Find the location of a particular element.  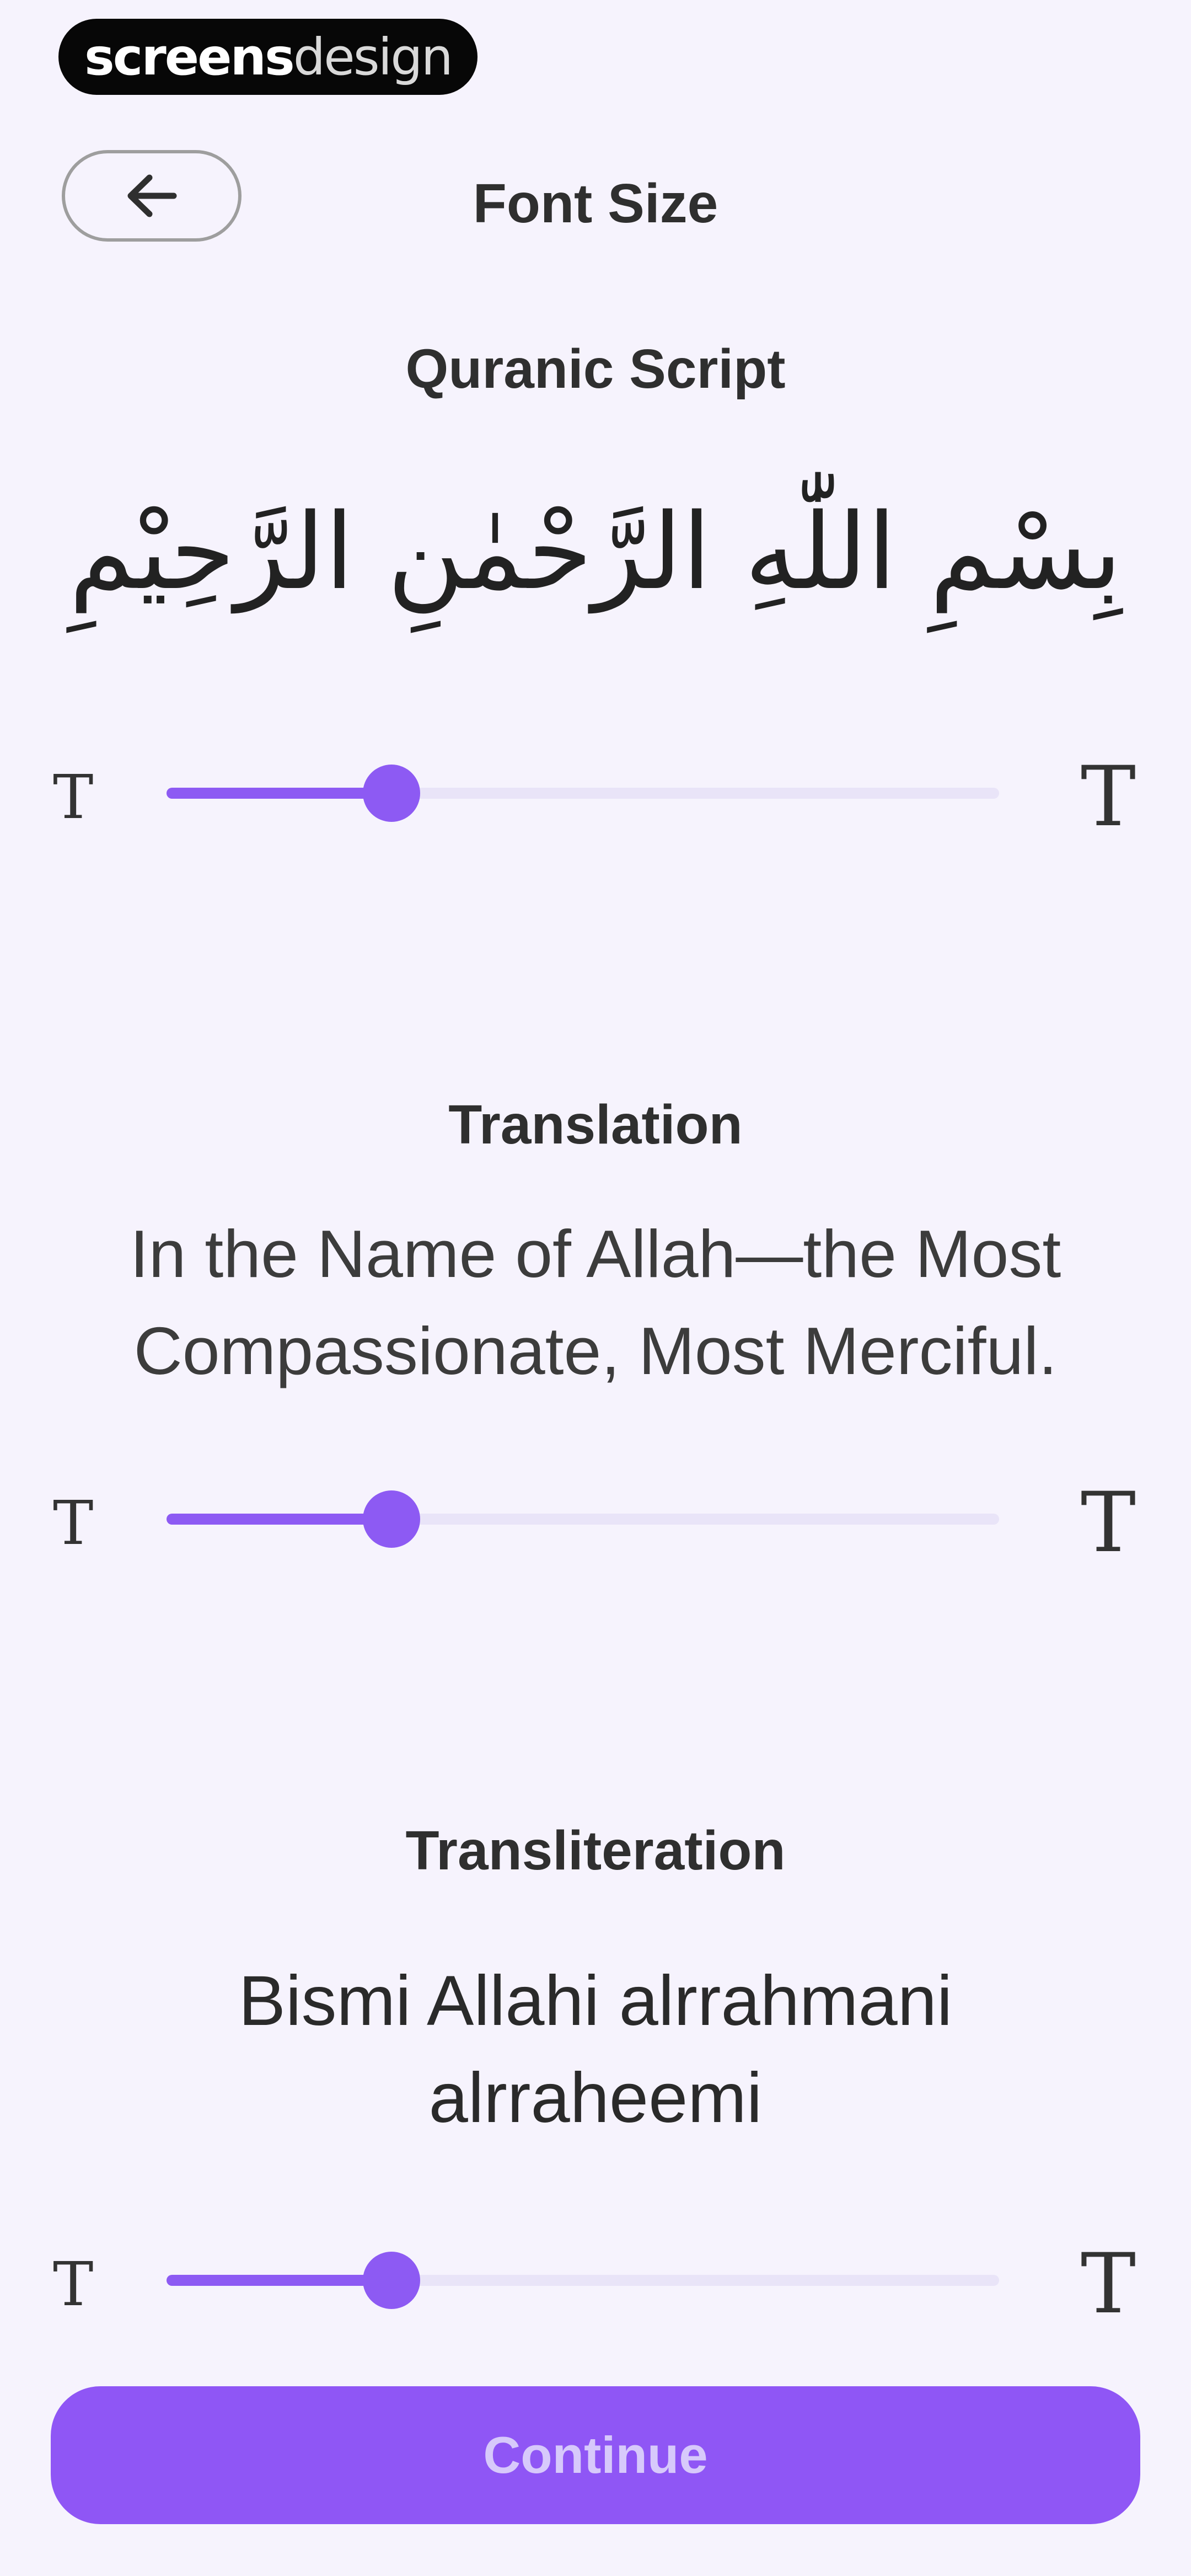

quranic-size-slider: T T is located at coordinates (595, 793).